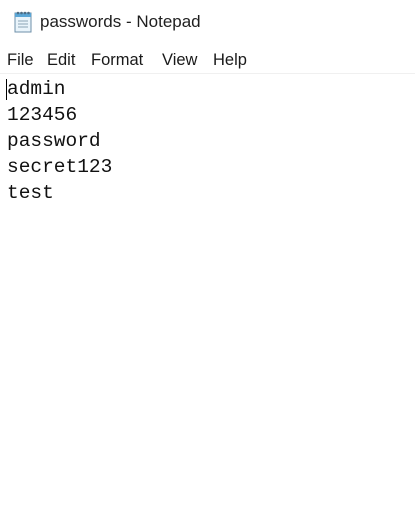 The image size is (415, 512). I want to click on window-title: passwords - Notepad, so click(120, 21).